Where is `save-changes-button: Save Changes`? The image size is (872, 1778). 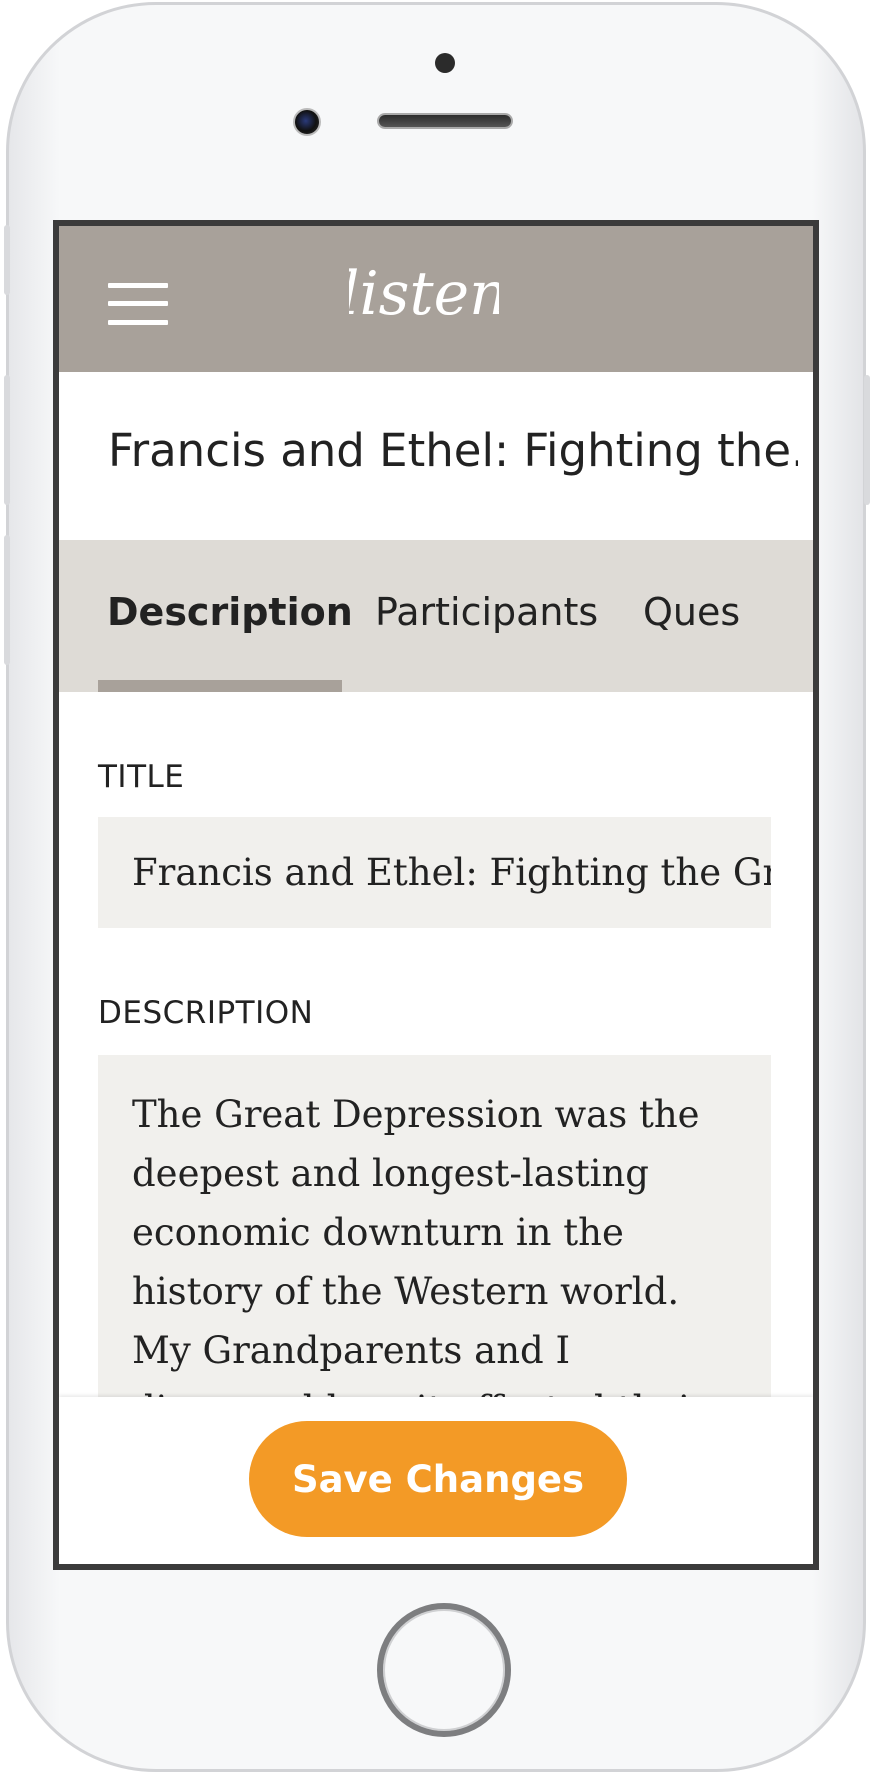 save-changes-button: Save Changes is located at coordinates (438, 1479).